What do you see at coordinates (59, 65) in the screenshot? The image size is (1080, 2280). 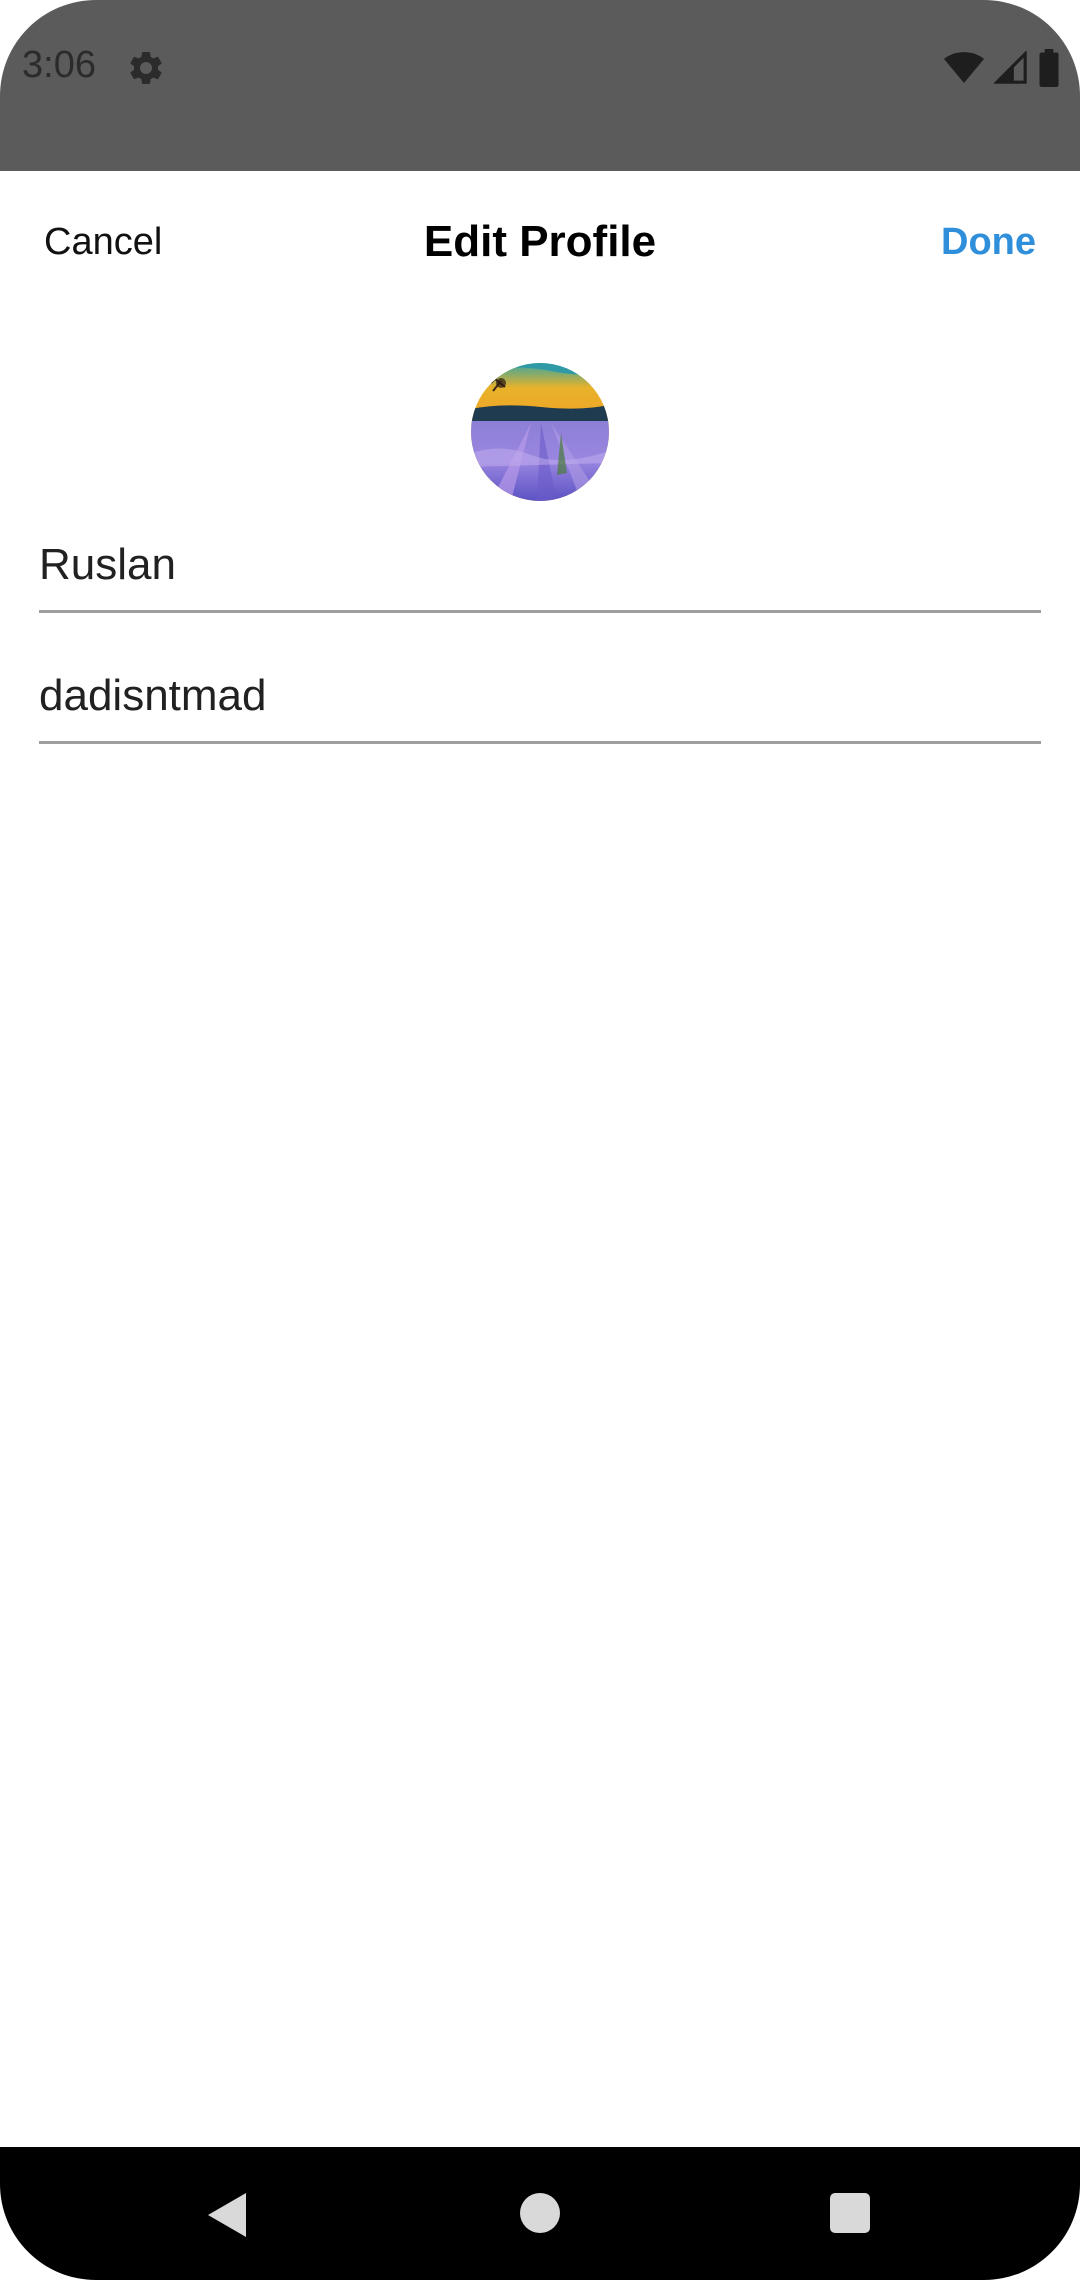 I see `status-time: 3:06` at bounding box center [59, 65].